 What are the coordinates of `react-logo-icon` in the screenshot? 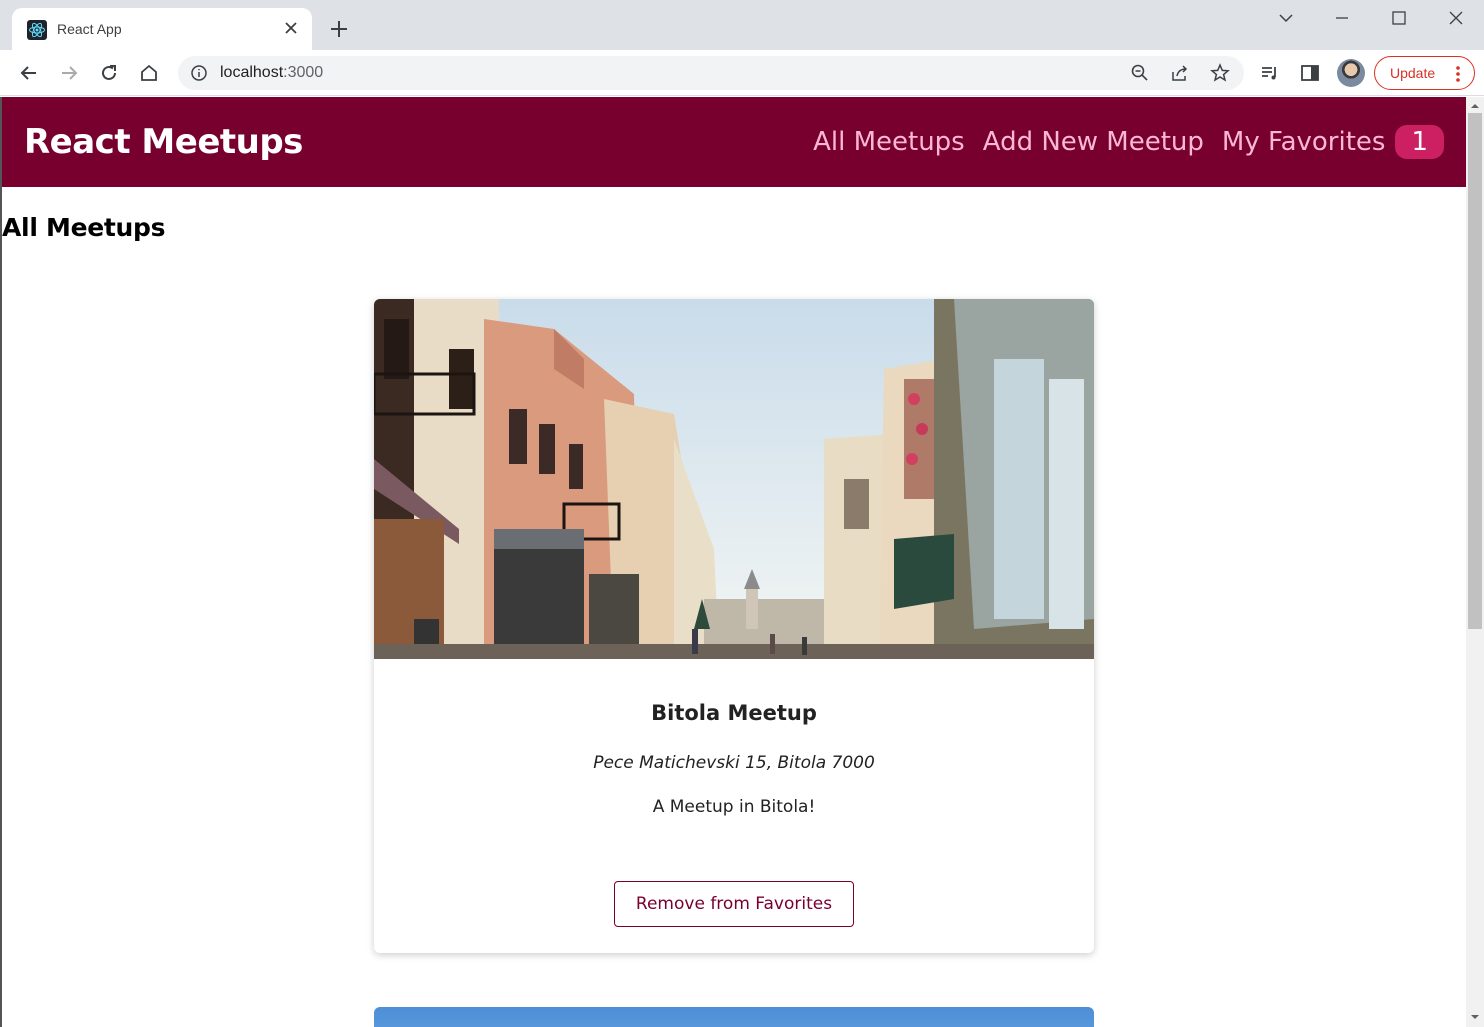 It's located at (37, 30).